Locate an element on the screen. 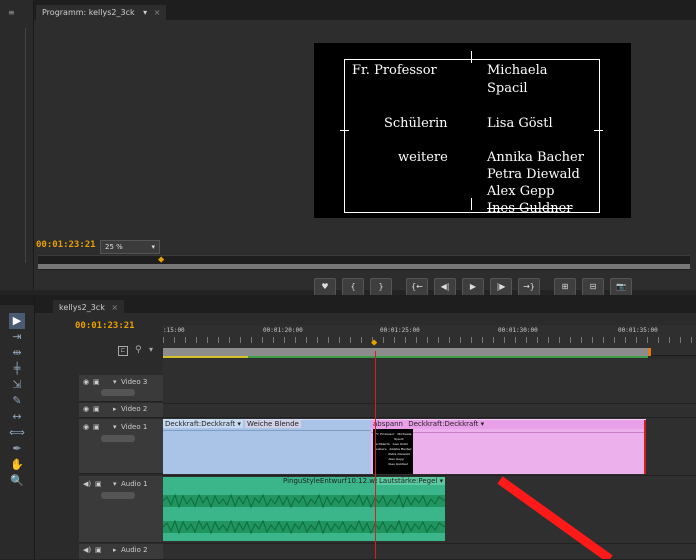 This screenshot has height=560, width=696. chevron-down-icon: ▾ is located at coordinates (153, 247).